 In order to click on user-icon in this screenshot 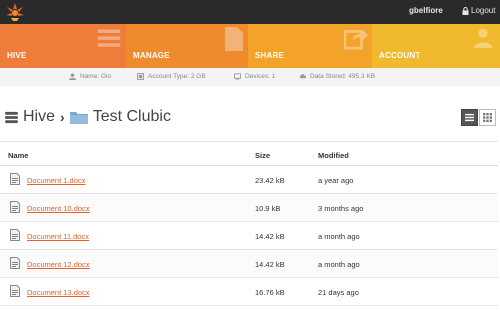, I will do `click(72, 76)`.